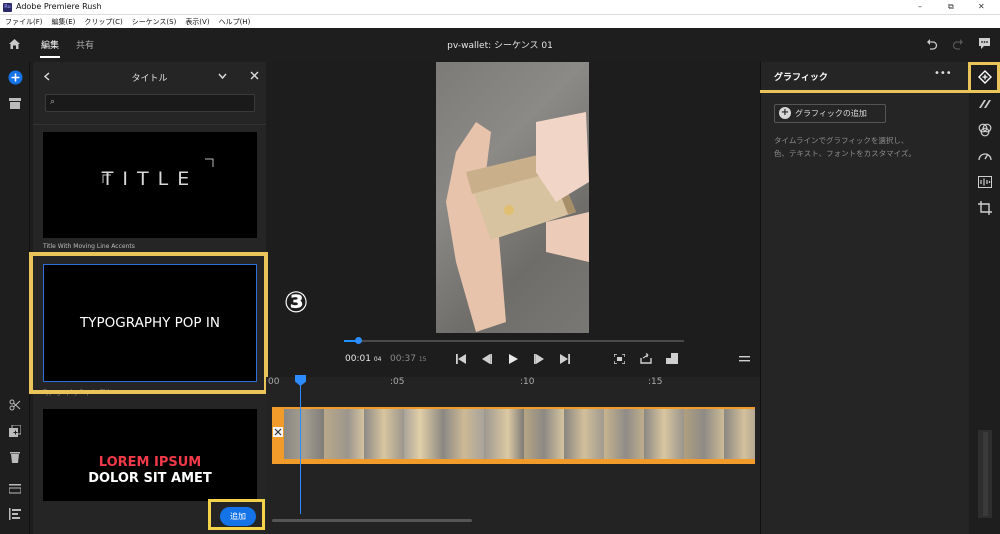  I want to click on duplicate-icon, so click(15, 431).